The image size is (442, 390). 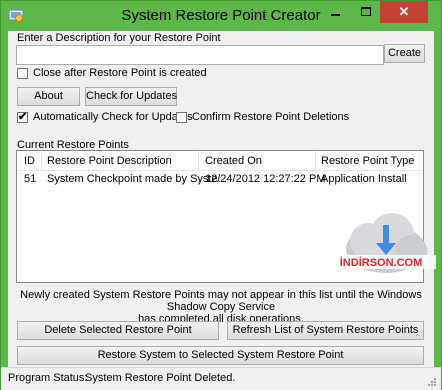 What do you see at coordinates (118, 330) in the screenshot?
I see `delete-restore-point-button: Delete Selected Restore Point` at bounding box center [118, 330].